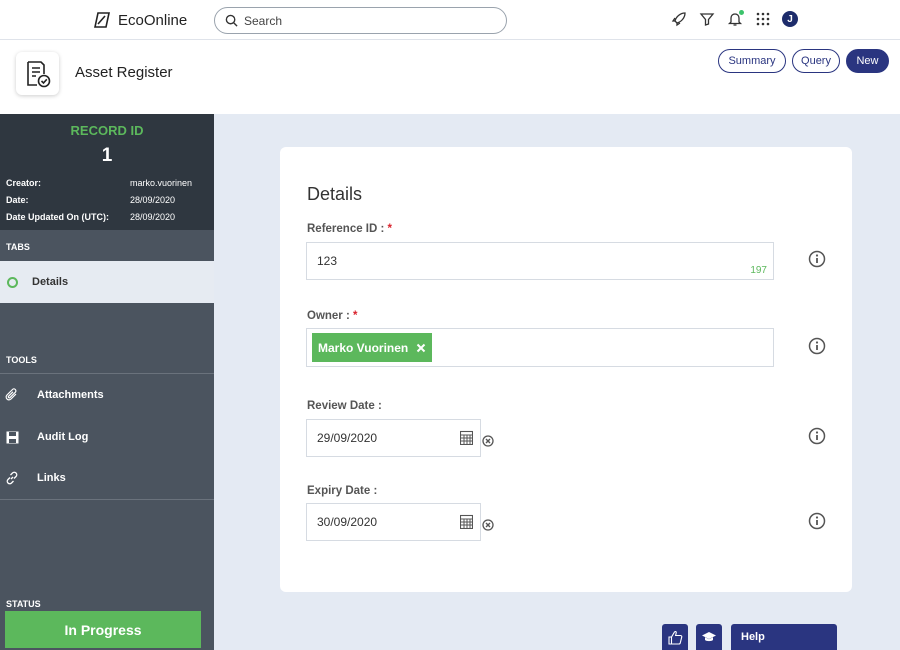  What do you see at coordinates (540, 347) in the screenshot?
I see `owner-field: Marko Vuorinen` at bounding box center [540, 347].